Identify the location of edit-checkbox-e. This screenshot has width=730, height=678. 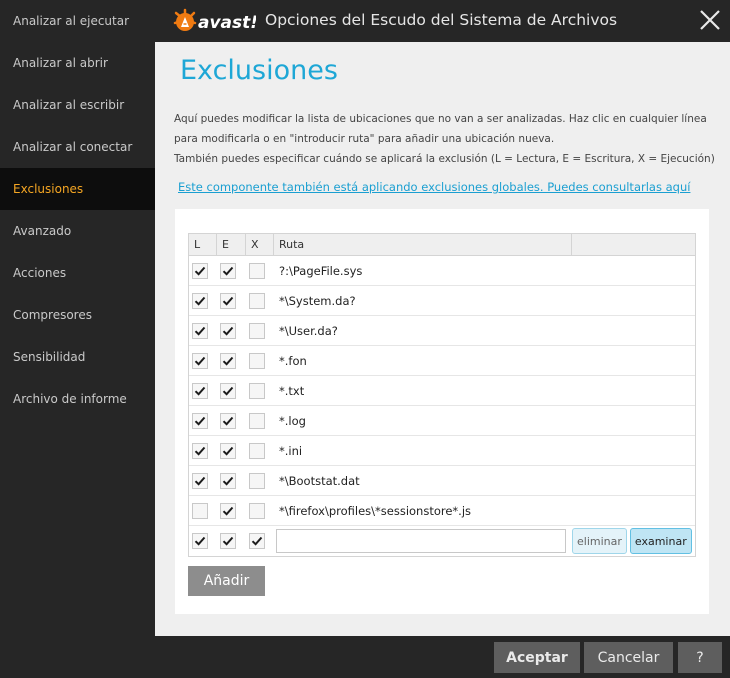
(228, 541).